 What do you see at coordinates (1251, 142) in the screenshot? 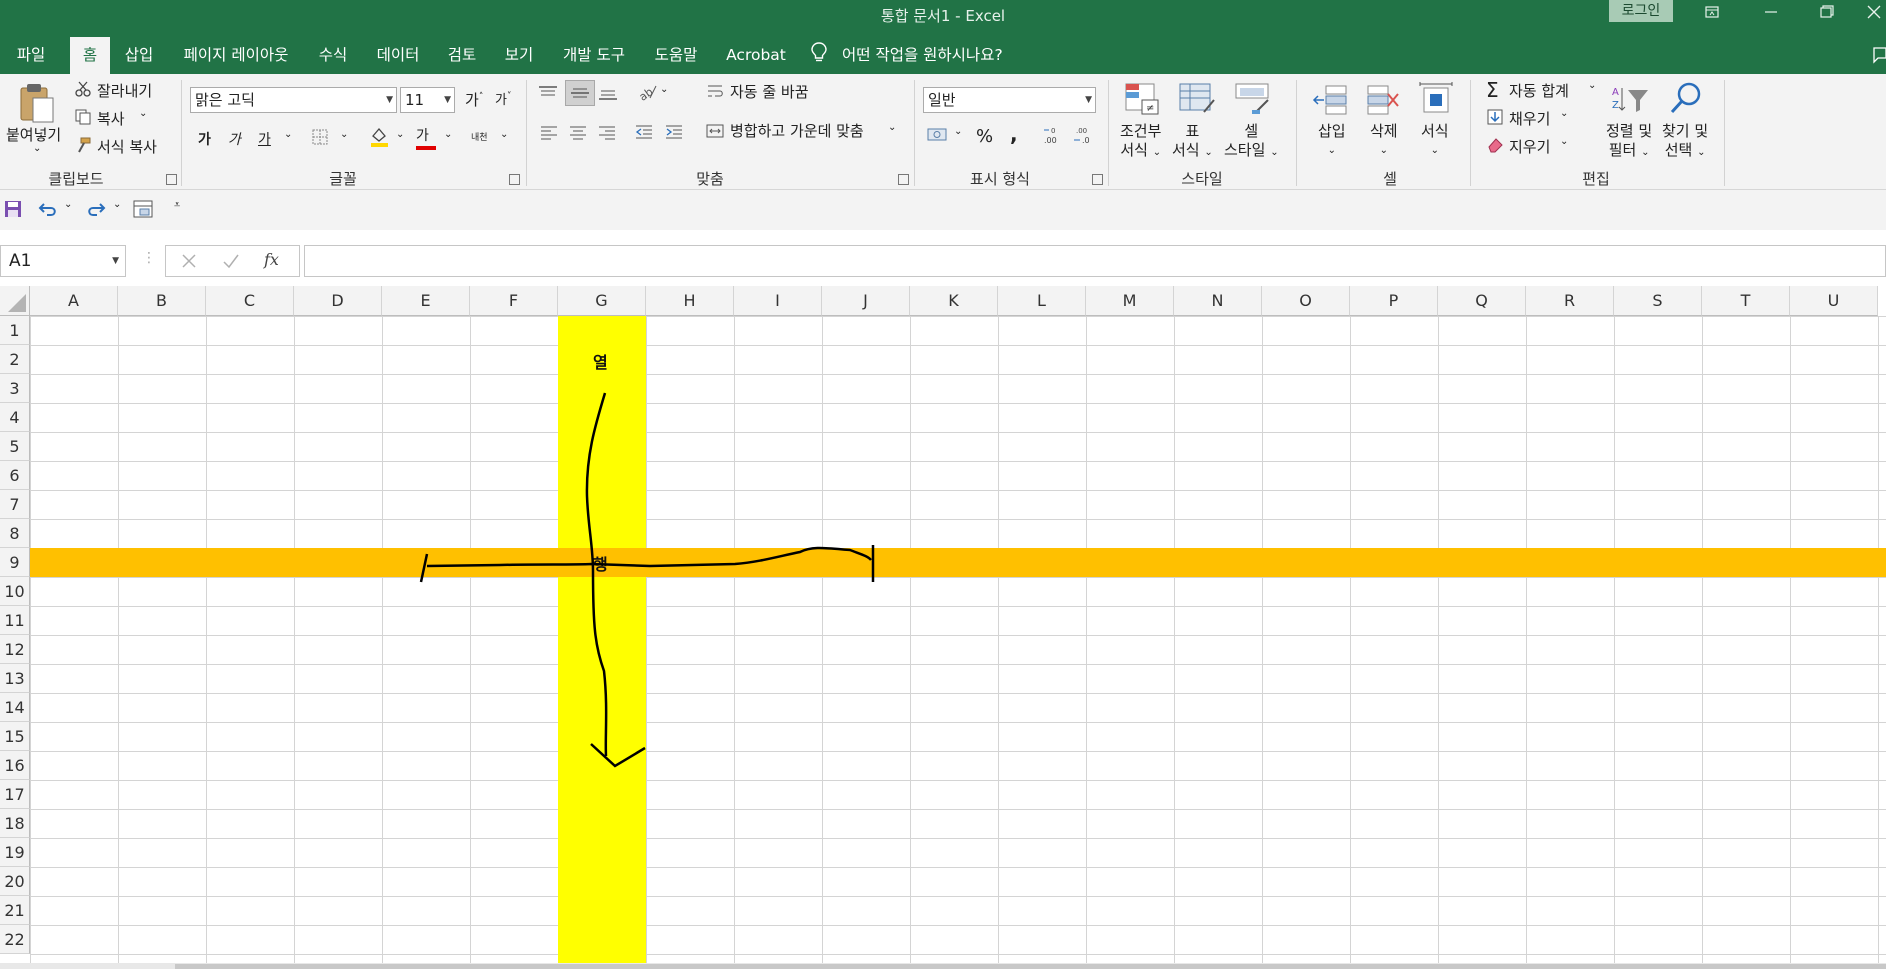
I see `cell-styles-button: 셀 스타일 ⌄` at bounding box center [1251, 142].